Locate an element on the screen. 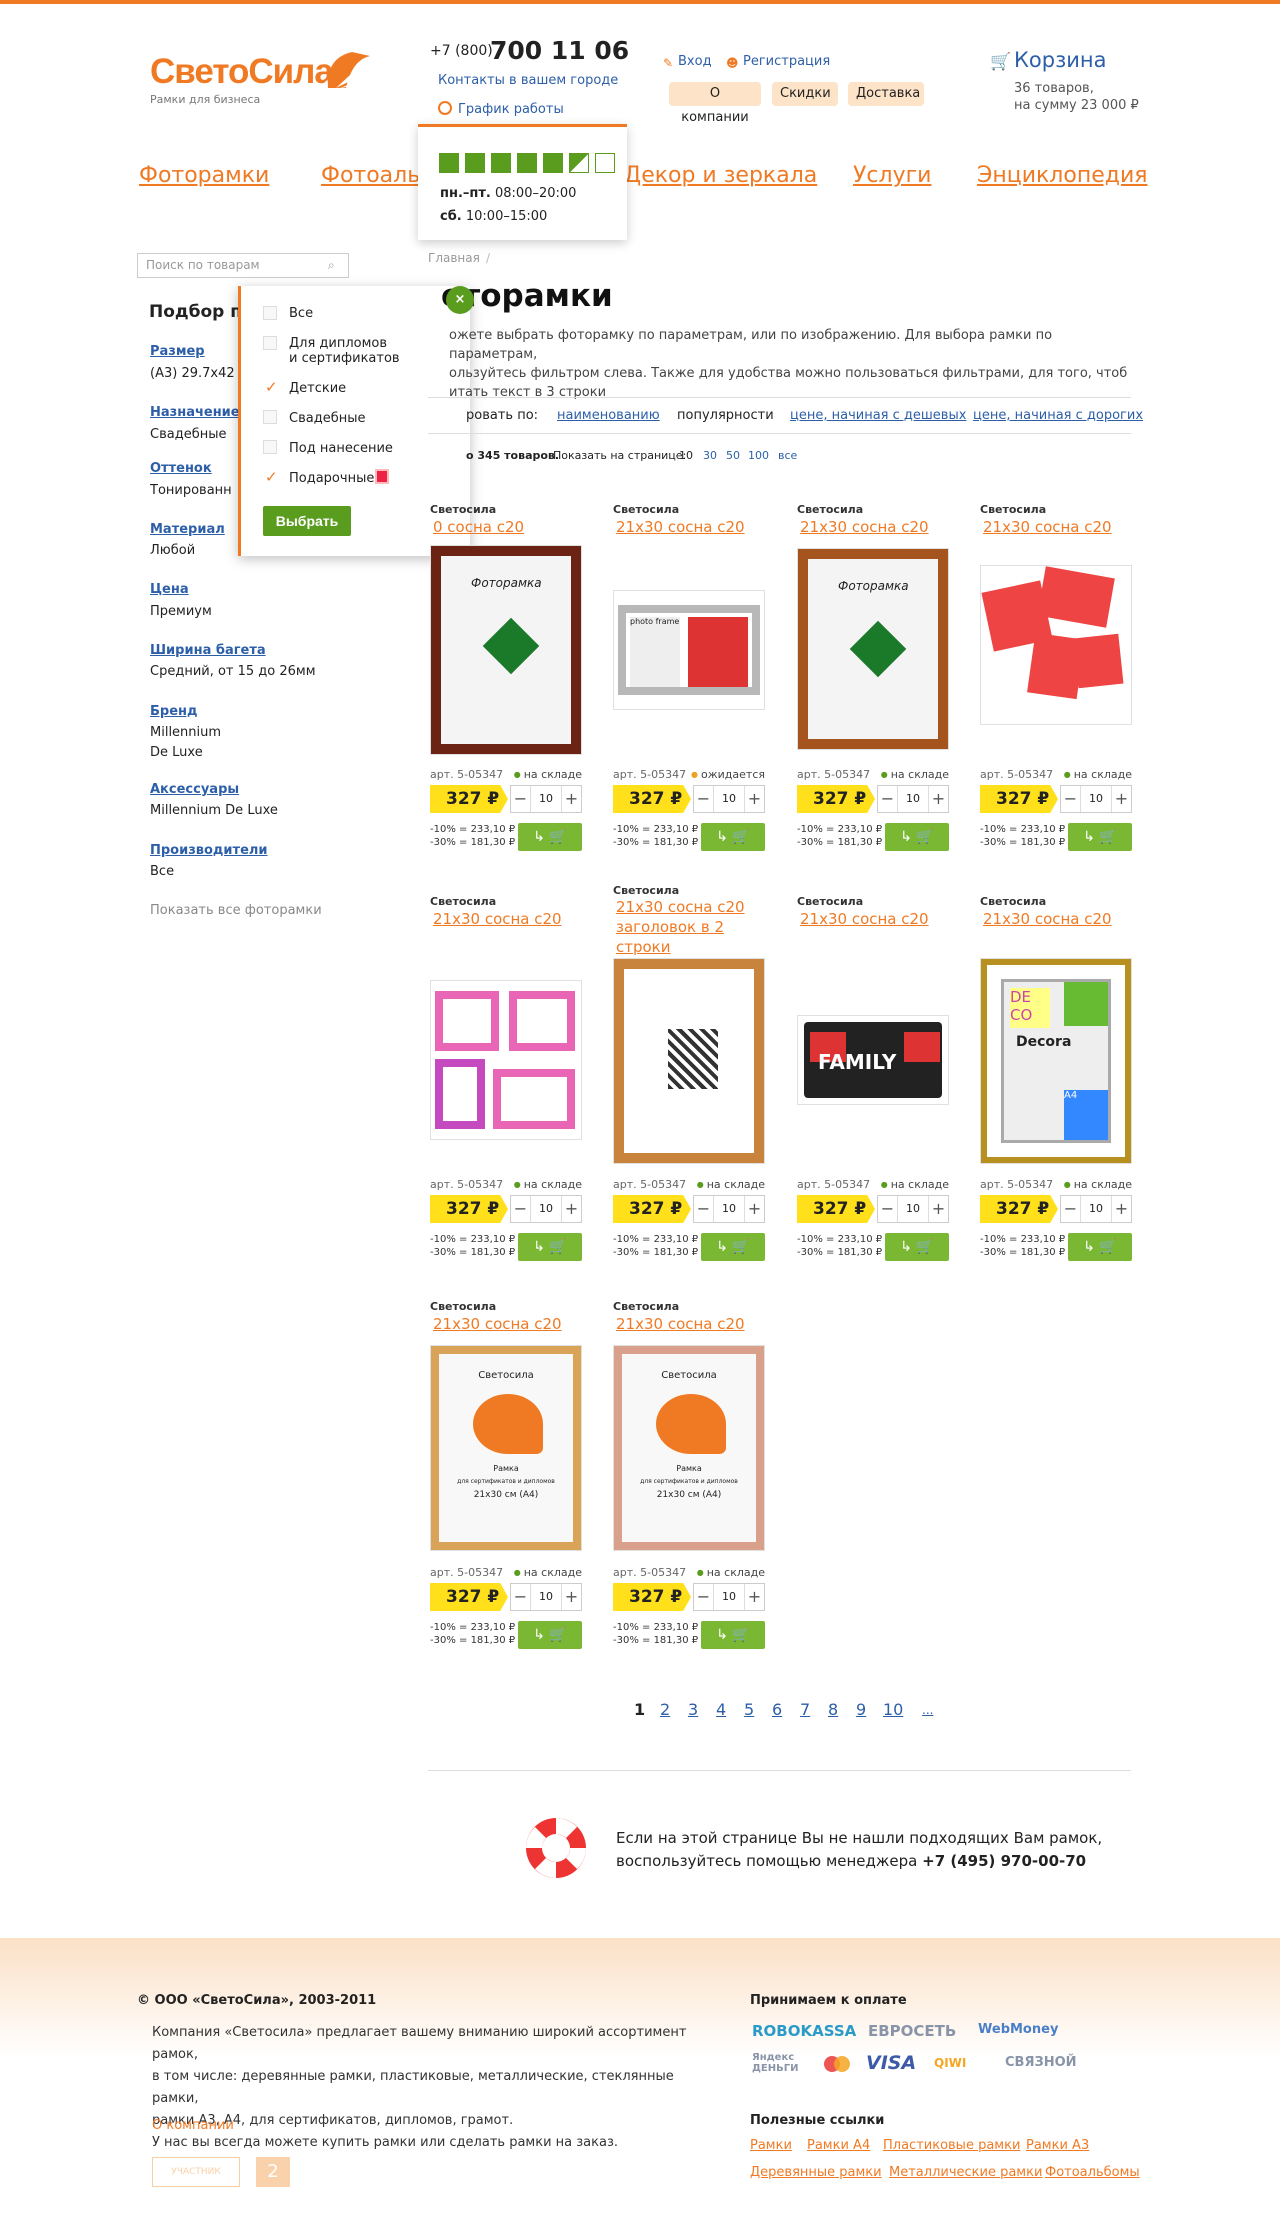 This screenshot has width=1280, height=2240. footer-link-albums: Фотоальбомы is located at coordinates (1092, 2172).